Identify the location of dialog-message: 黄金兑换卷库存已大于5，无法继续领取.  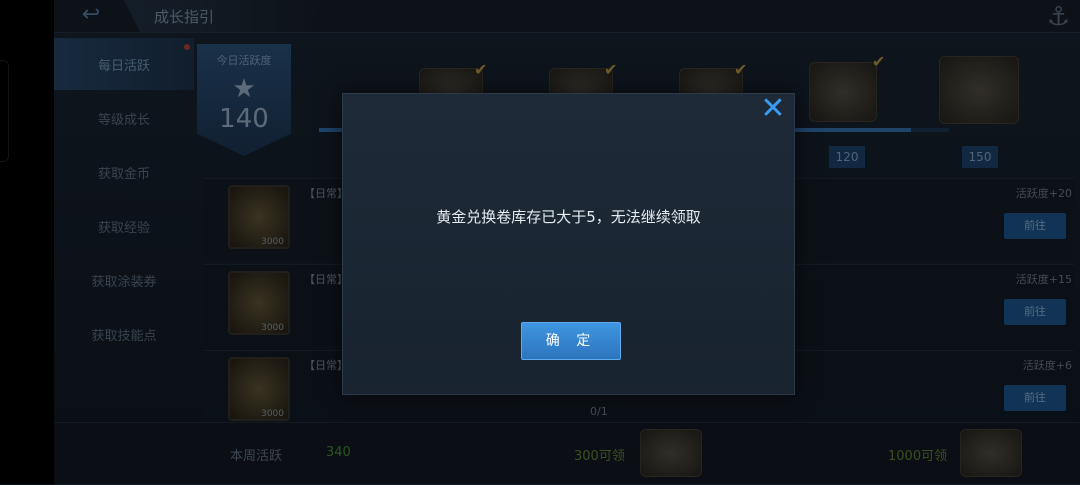
(568, 217).